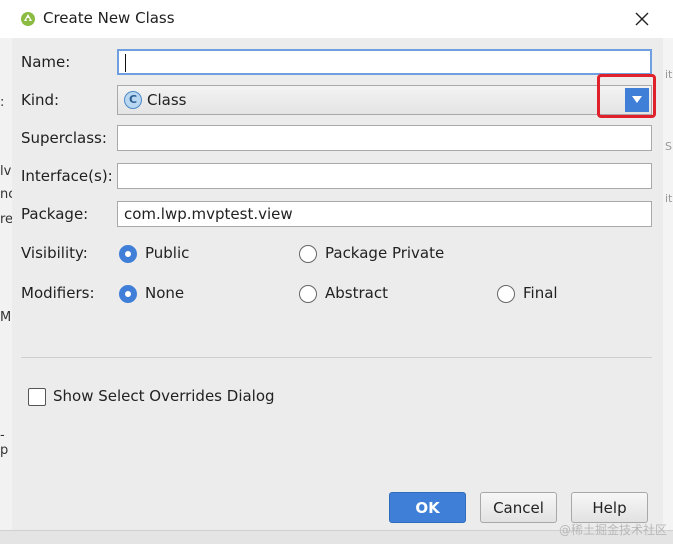  Describe the element at coordinates (2, 102) in the screenshot. I see `background-text: :` at that location.